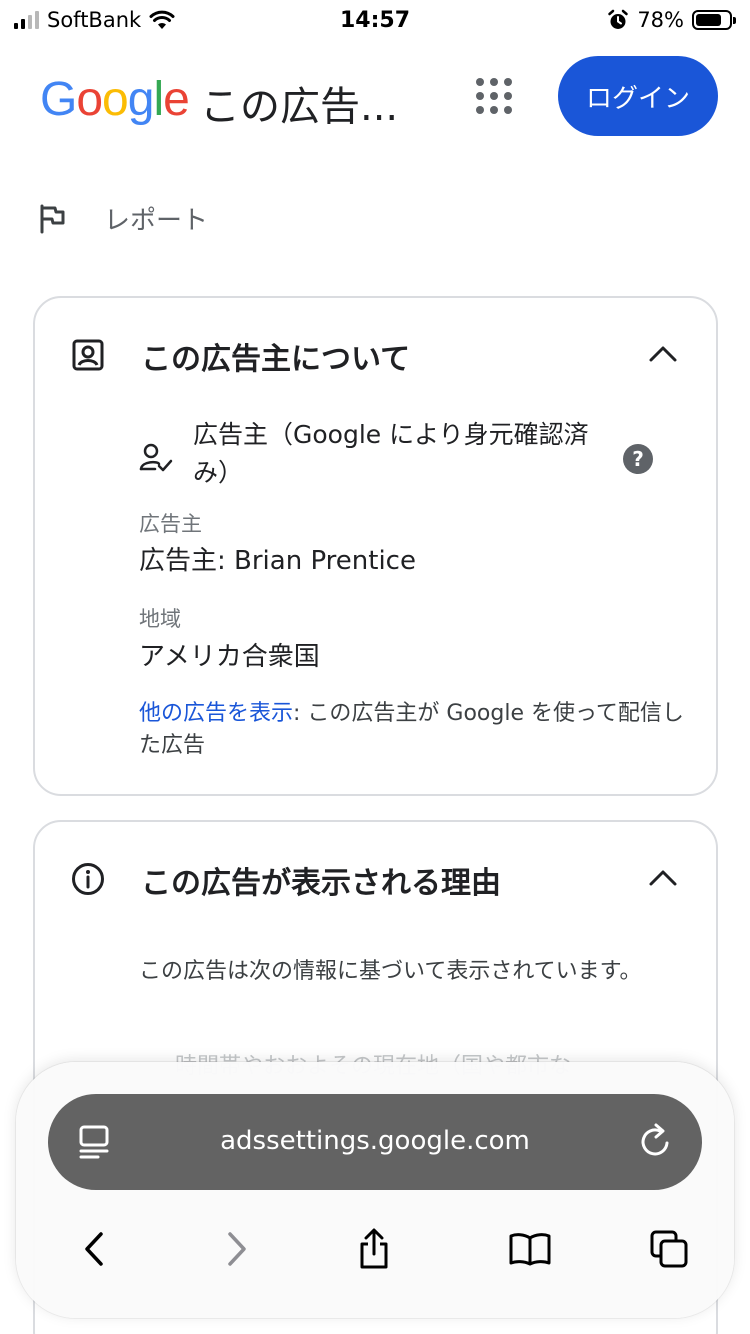  What do you see at coordinates (656, 1141) in the screenshot?
I see `reload-icon` at bounding box center [656, 1141].